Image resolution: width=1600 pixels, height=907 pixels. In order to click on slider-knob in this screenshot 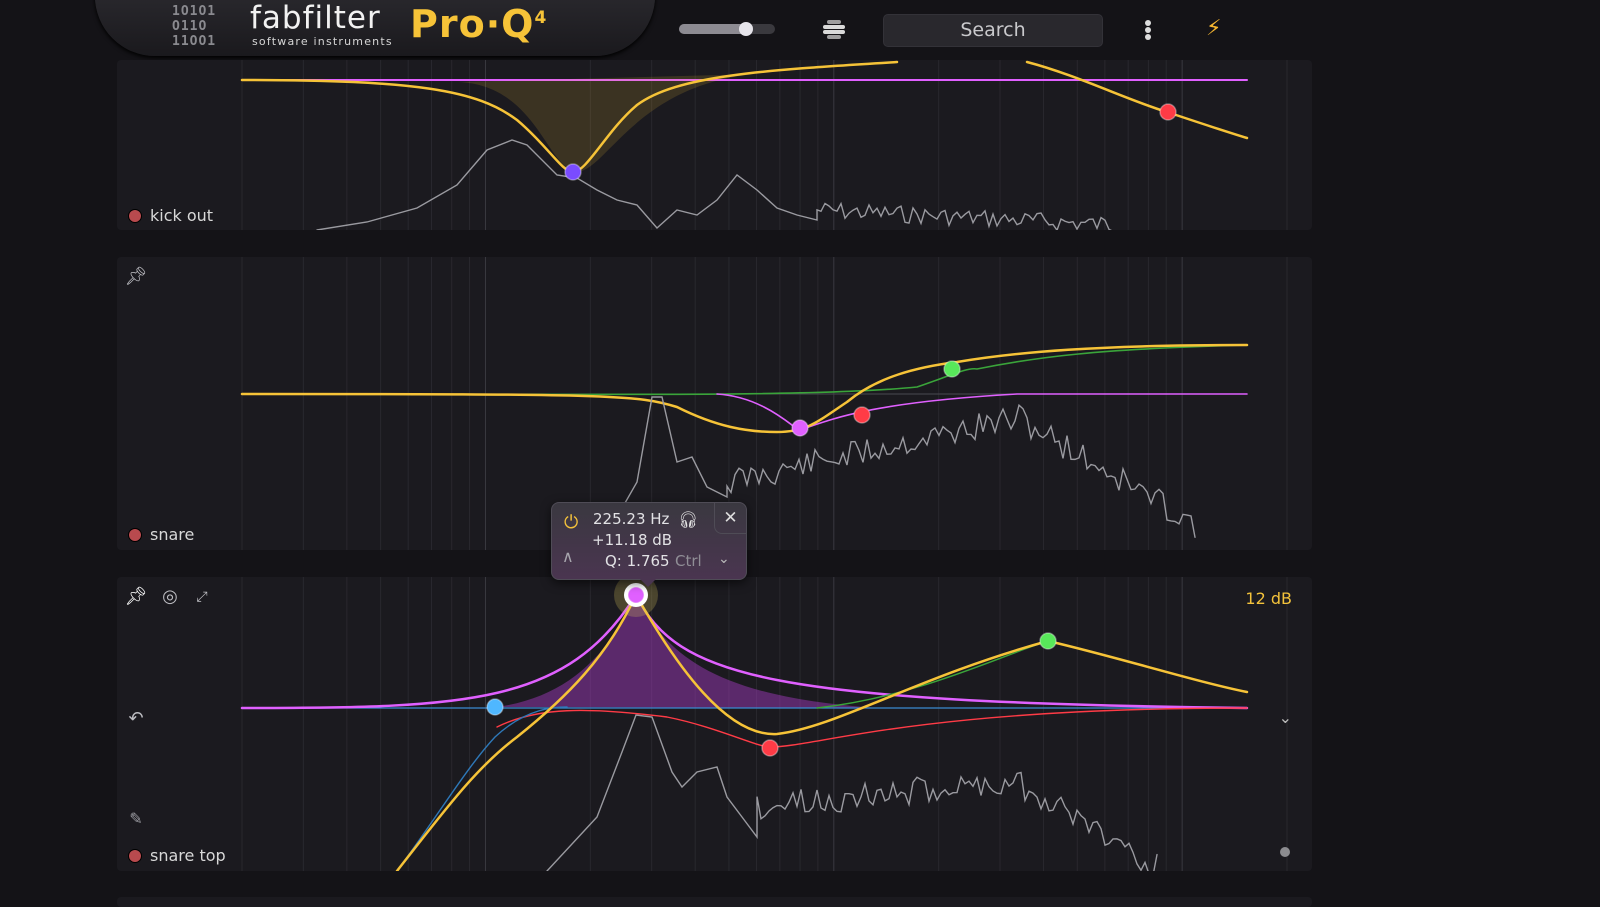, I will do `click(746, 29)`.